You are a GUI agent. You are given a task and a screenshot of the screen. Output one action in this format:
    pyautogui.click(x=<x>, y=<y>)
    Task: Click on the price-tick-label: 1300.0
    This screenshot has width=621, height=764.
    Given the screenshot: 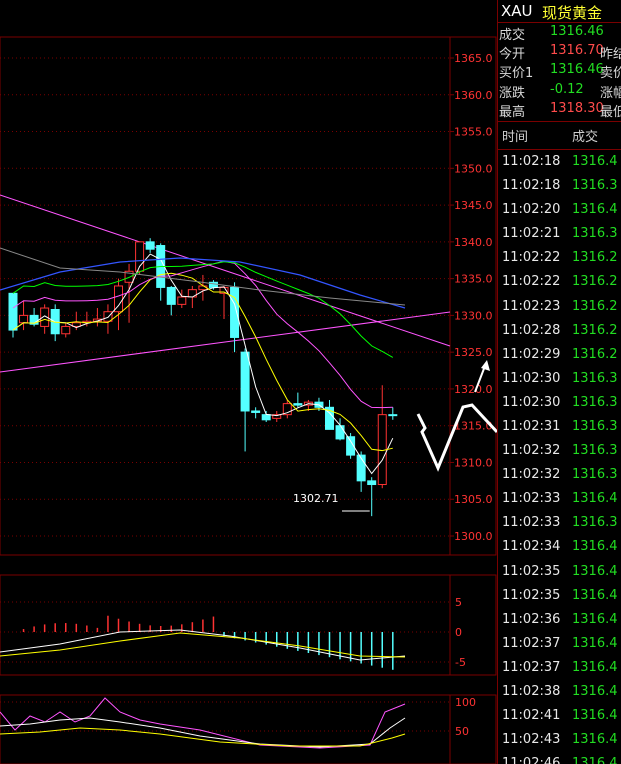 What is the action you would take?
    pyautogui.click(x=473, y=536)
    